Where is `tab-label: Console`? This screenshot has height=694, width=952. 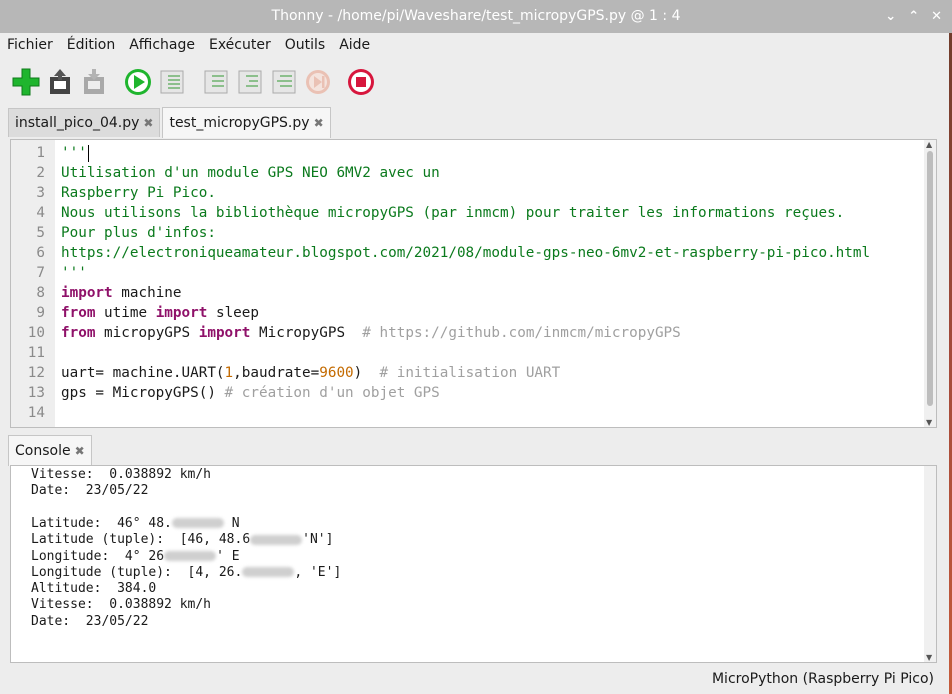
tab-label: Console is located at coordinates (43, 451).